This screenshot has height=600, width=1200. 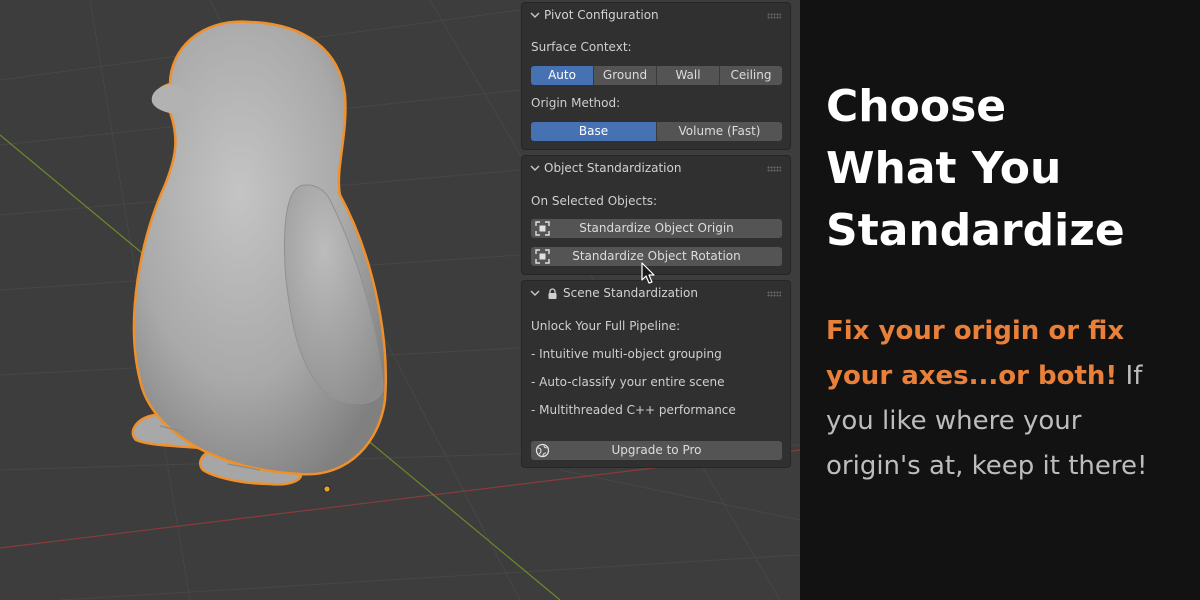 I want to click on panel-header: Pivot Configuration, so click(x=656, y=16).